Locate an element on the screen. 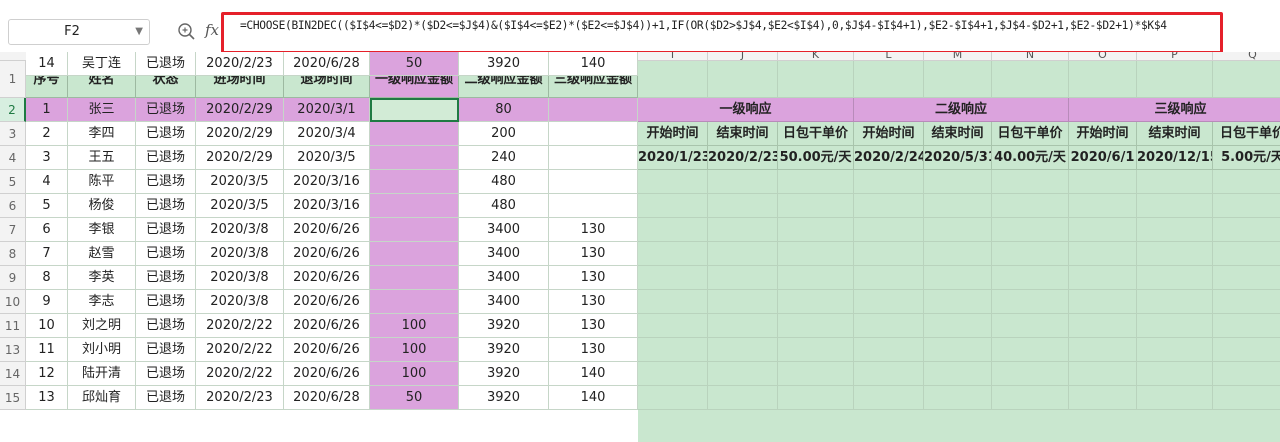  table-cell: 13 is located at coordinates (47, 398).